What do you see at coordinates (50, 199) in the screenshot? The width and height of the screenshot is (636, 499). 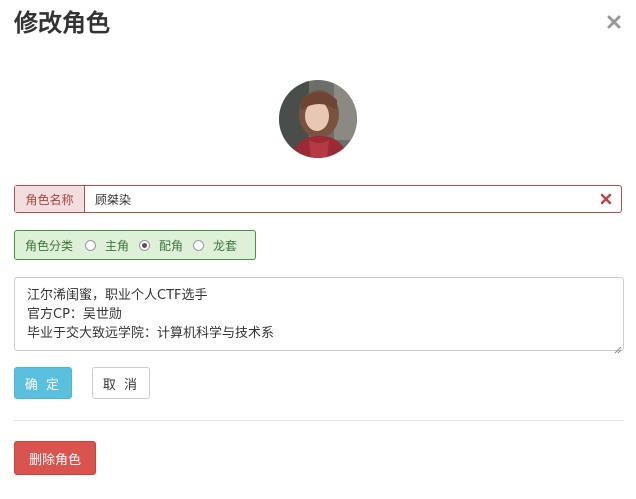 I see `role-name-label: 角色名称` at bounding box center [50, 199].